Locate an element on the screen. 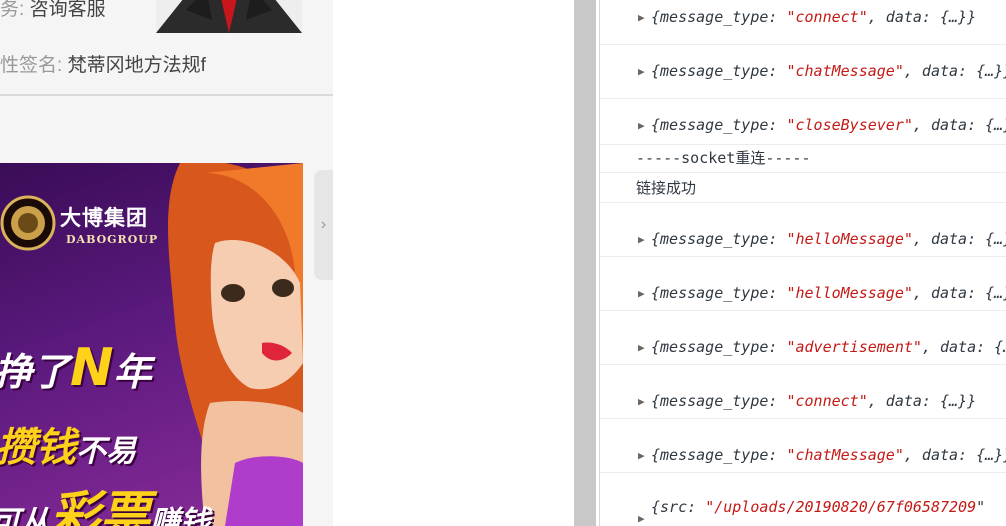  service-row: 务: 咨询客服 is located at coordinates (53, 10).